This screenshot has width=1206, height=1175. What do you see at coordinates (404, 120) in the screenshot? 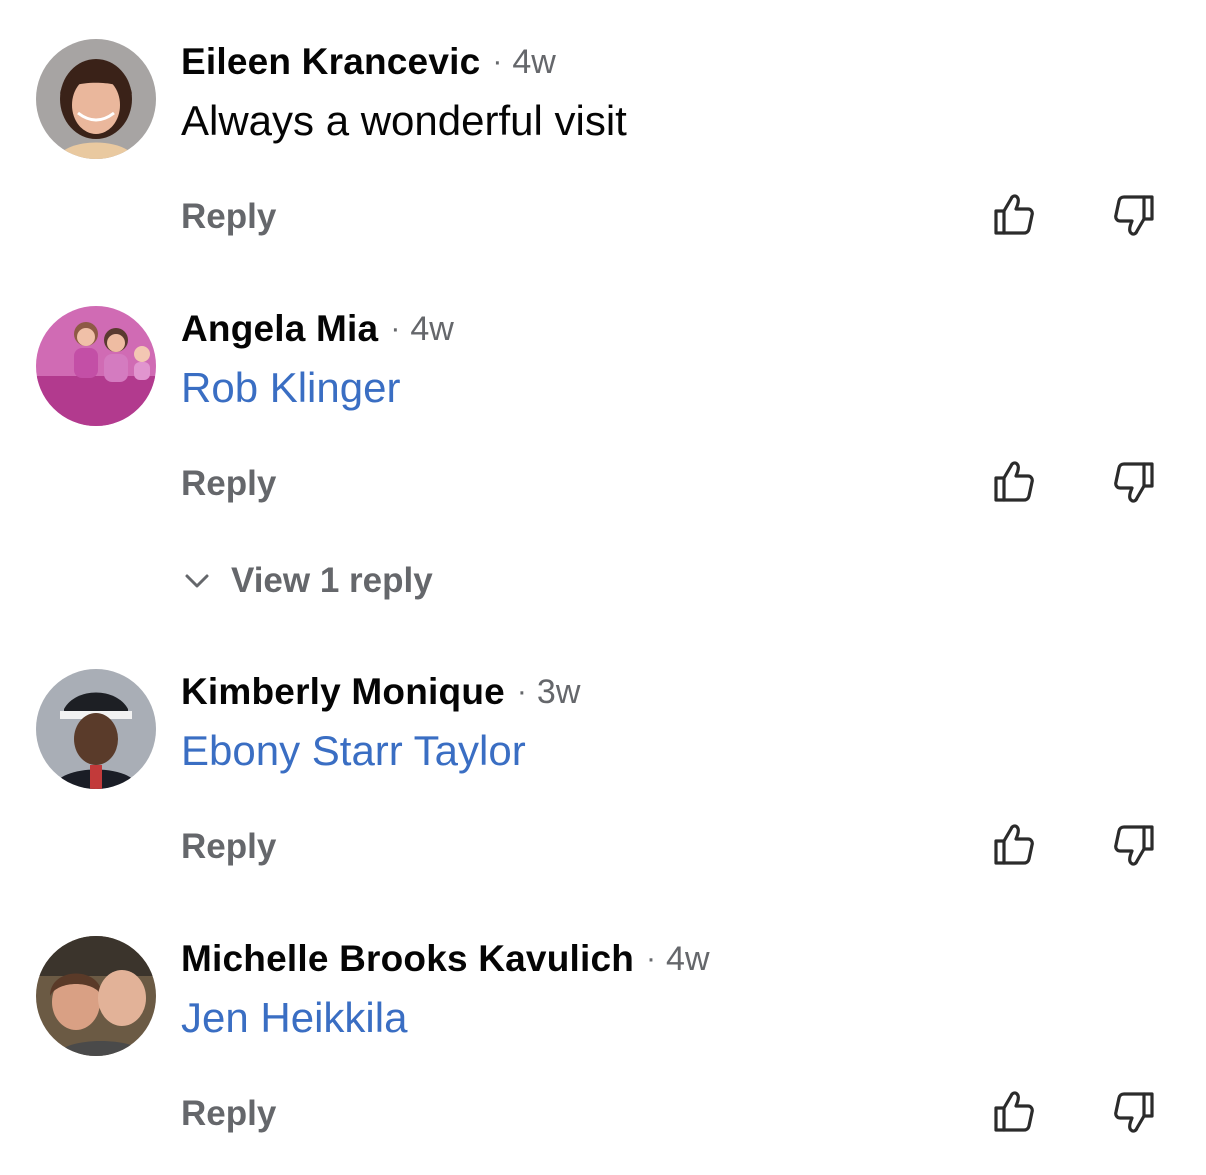
I see `comment-text: Always a wonderful visit` at bounding box center [404, 120].